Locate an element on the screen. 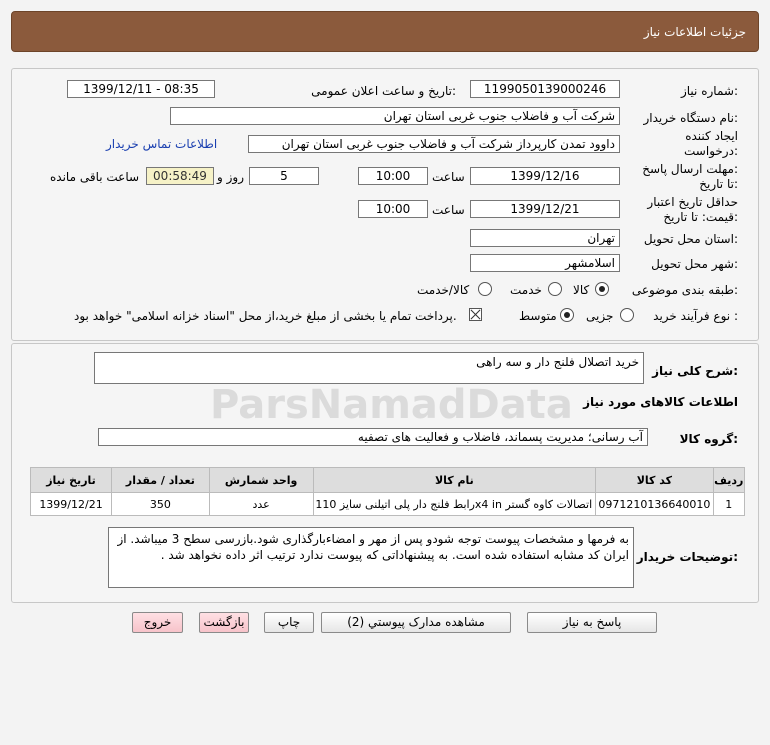 This screenshot has height=745, width=770. announce-label: تاریخ و ساعت اعلان عمومی: is located at coordinates (383, 91).